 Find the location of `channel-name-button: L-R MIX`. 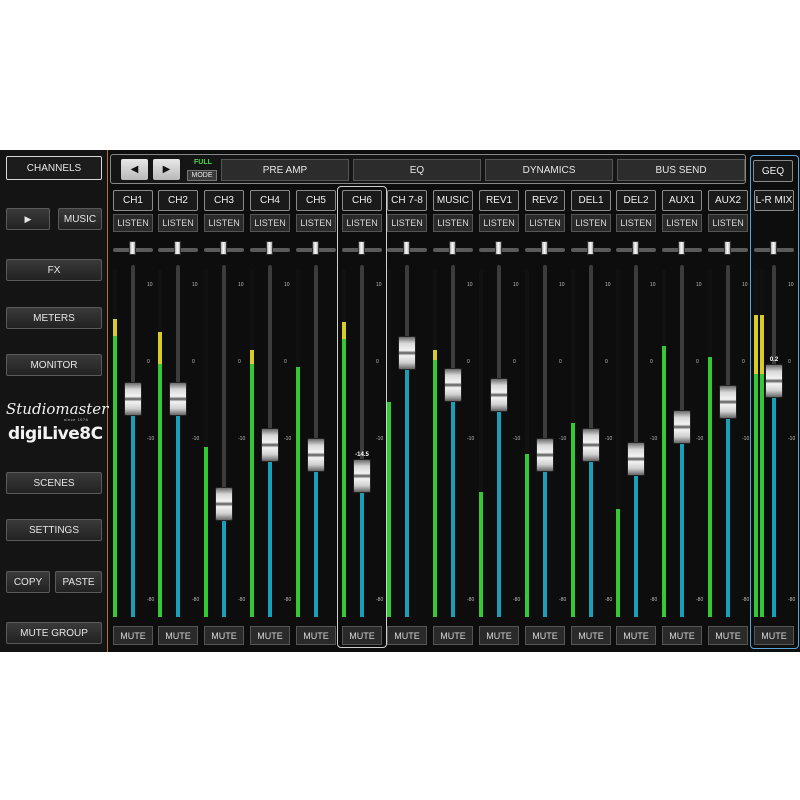

channel-name-button: L-R MIX is located at coordinates (774, 200).